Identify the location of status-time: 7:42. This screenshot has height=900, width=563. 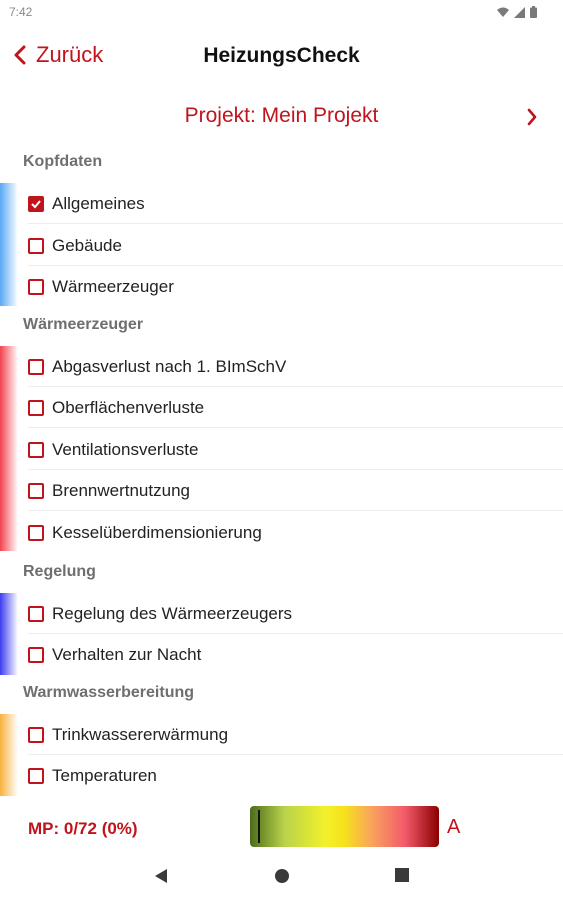
(21, 12).